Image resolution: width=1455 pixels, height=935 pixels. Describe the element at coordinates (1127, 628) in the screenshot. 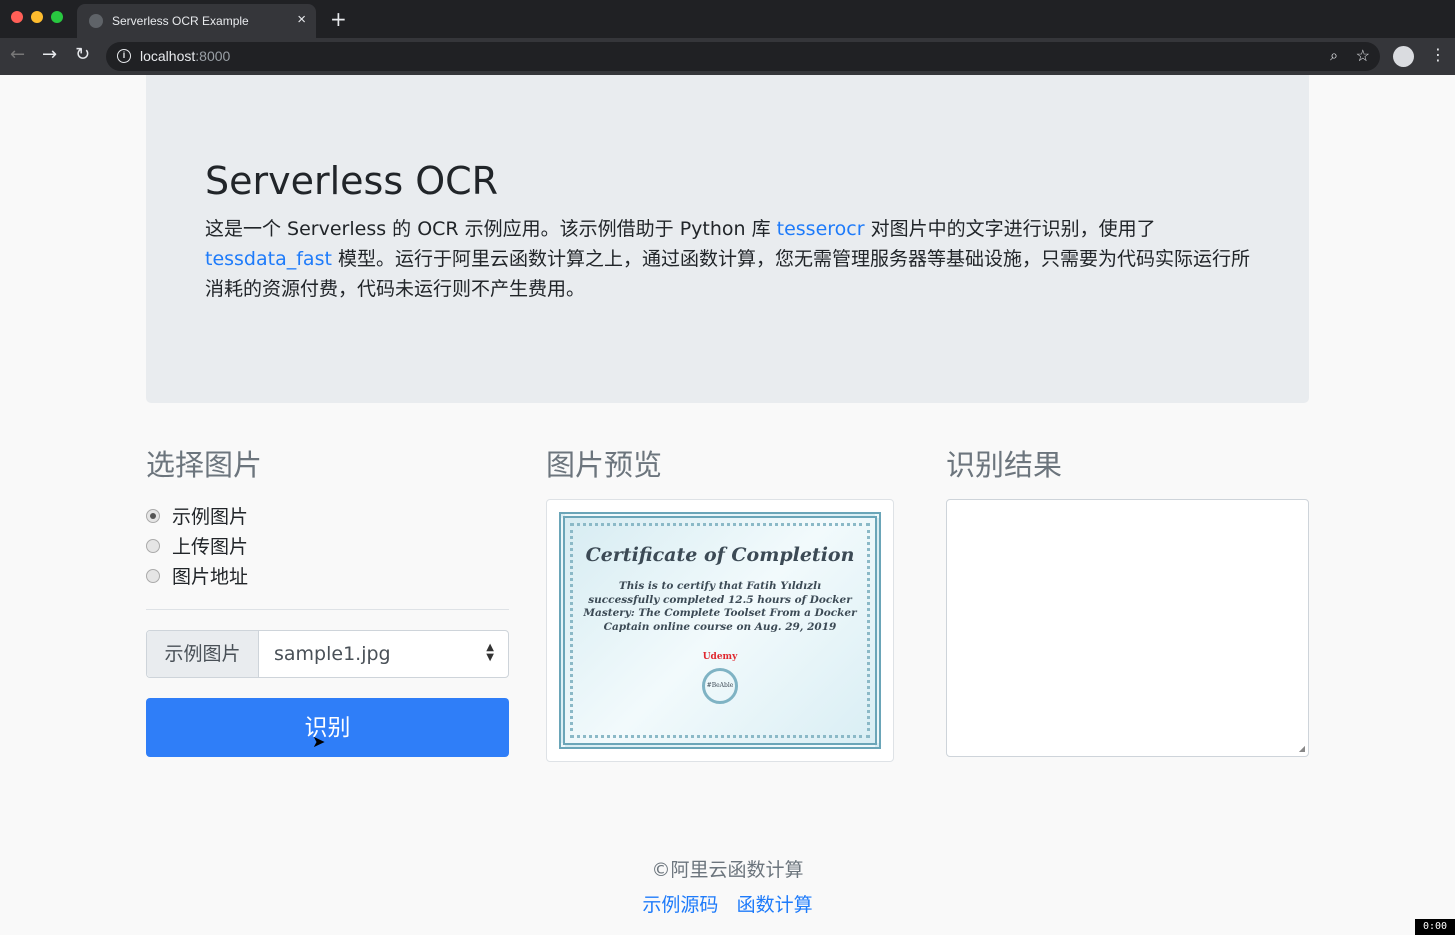

I see `result-textarea: ◢` at that location.